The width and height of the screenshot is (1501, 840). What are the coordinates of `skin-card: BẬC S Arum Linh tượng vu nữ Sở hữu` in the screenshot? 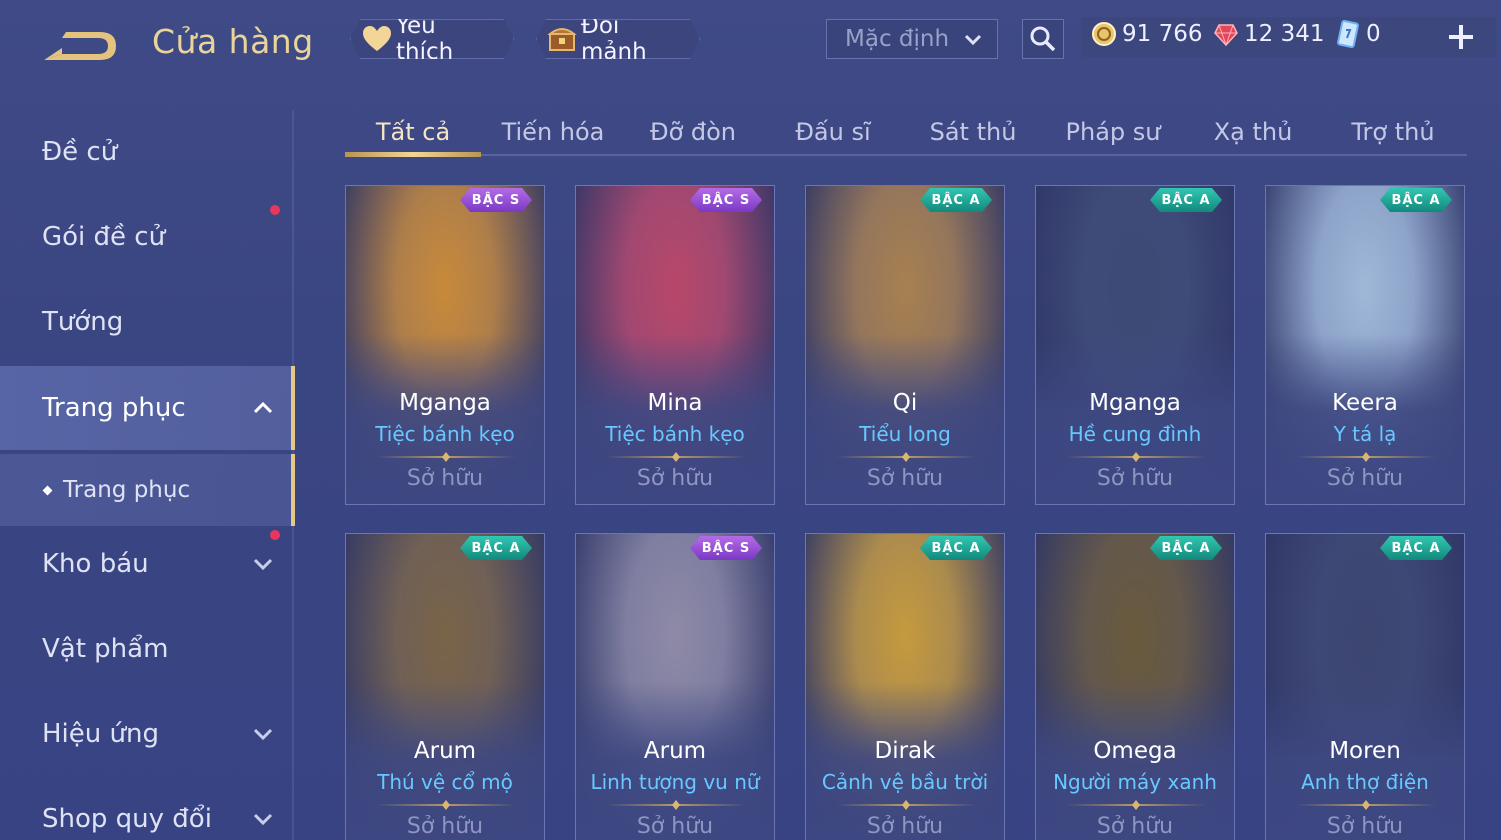 It's located at (675, 686).